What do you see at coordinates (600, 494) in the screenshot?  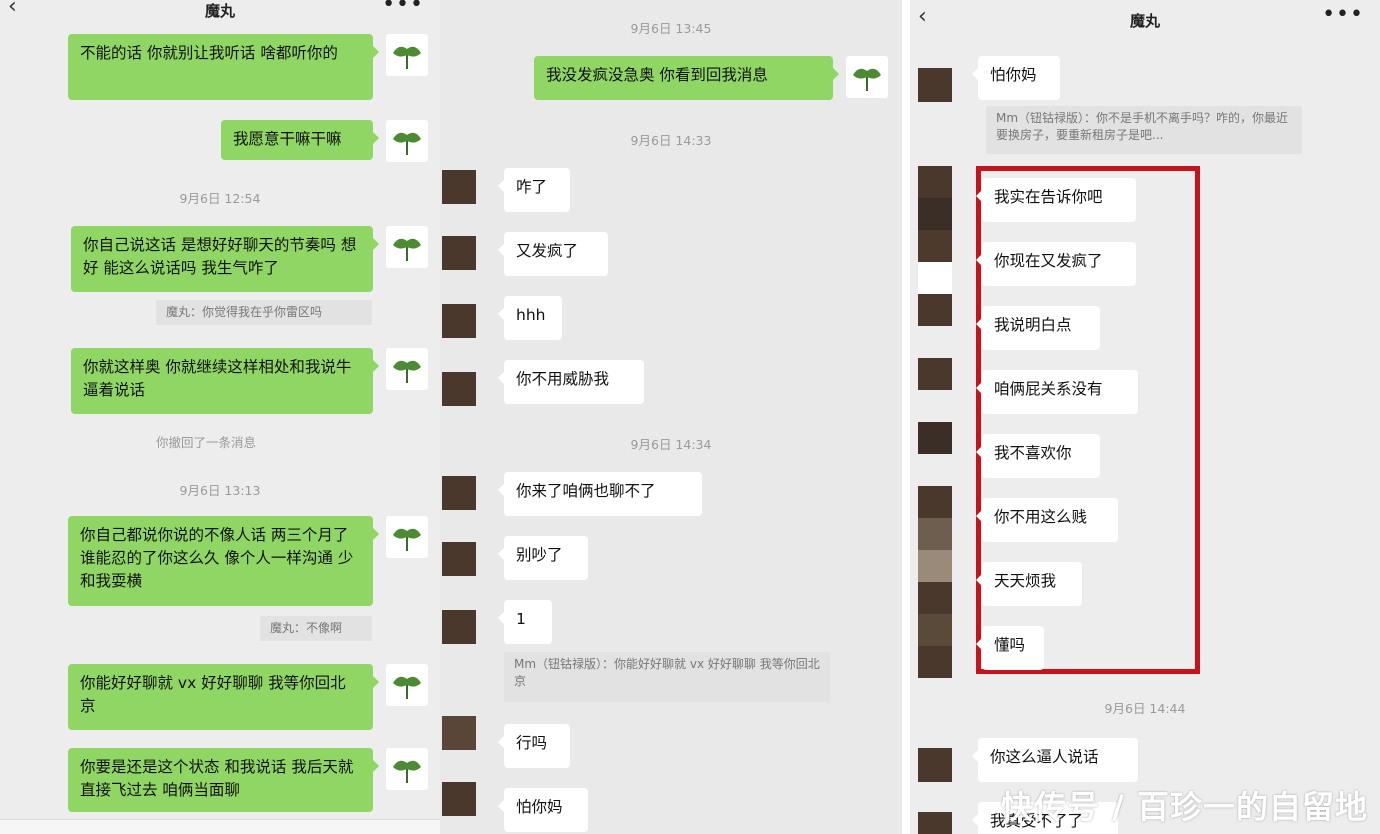 I see `message-bubble-received: 你来了咱俩也聊不了` at bounding box center [600, 494].